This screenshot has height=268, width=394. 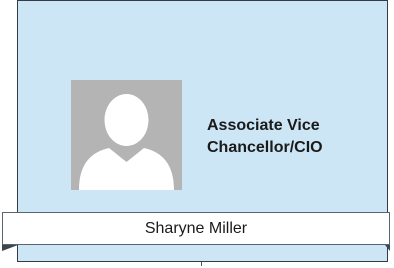 What do you see at coordinates (265, 136) in the screenshot?
I see `job-title: Associate Vice Chancellor/CIO` at bounding box center [265, 136].